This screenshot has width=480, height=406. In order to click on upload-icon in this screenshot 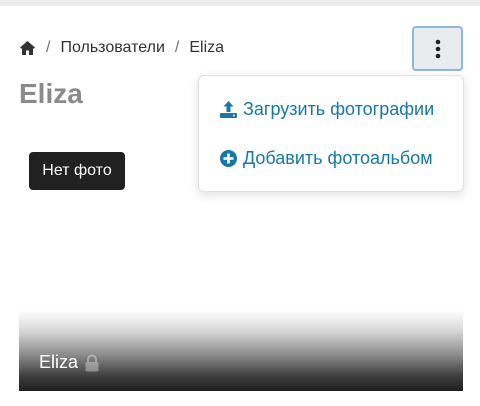, I will do `click(228, 109)`.